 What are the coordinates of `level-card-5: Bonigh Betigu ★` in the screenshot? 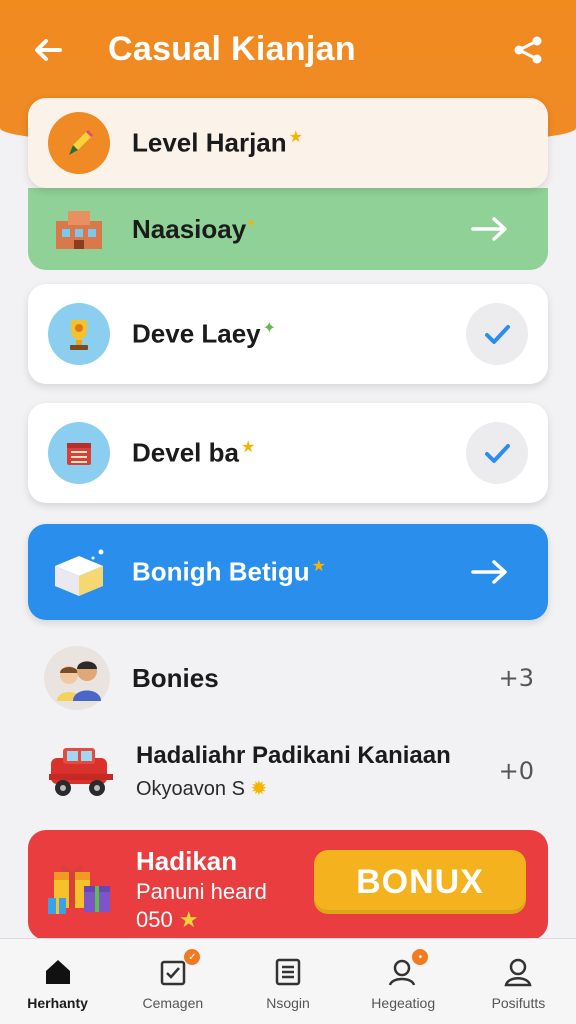 It's located at (288, 572).